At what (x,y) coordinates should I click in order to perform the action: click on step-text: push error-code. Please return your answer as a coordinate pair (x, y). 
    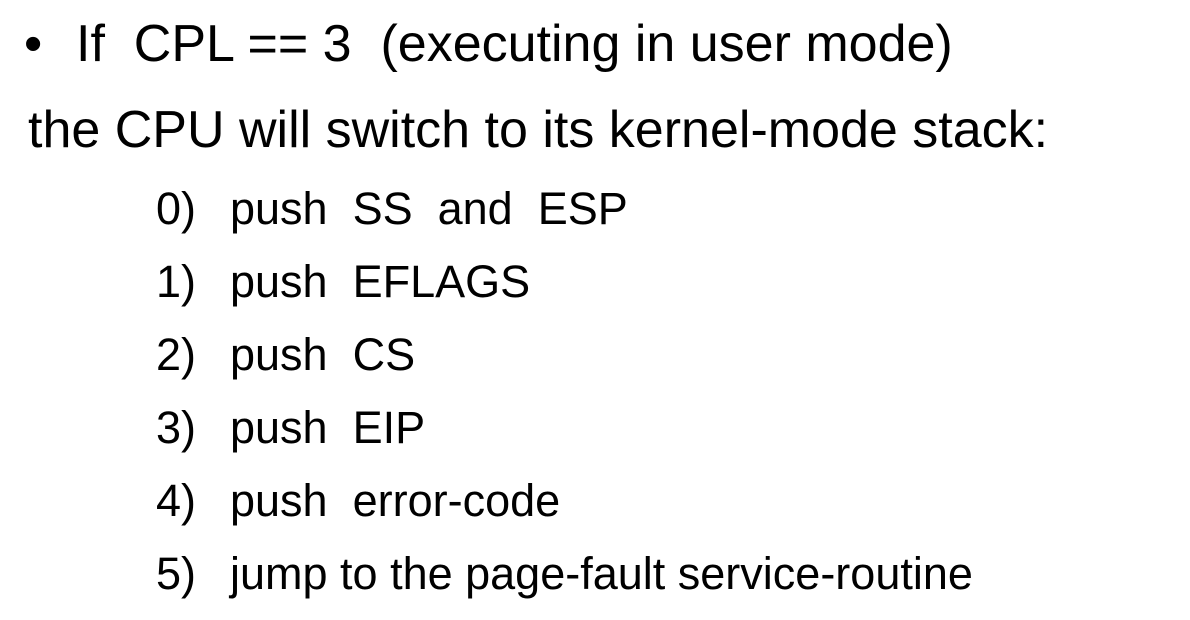
    Looking at the image, I should click on (395, 500).